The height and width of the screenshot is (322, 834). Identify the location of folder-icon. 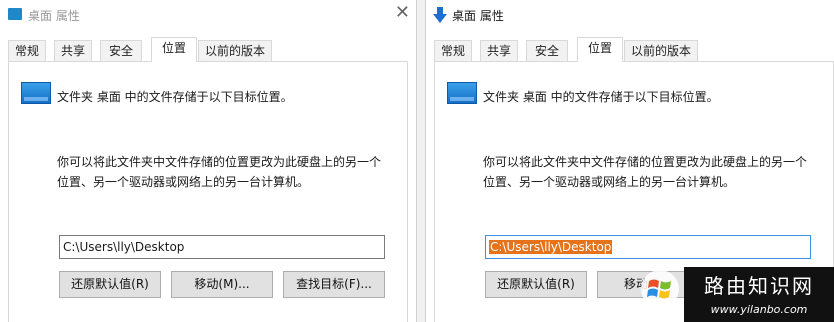
(15, 14).